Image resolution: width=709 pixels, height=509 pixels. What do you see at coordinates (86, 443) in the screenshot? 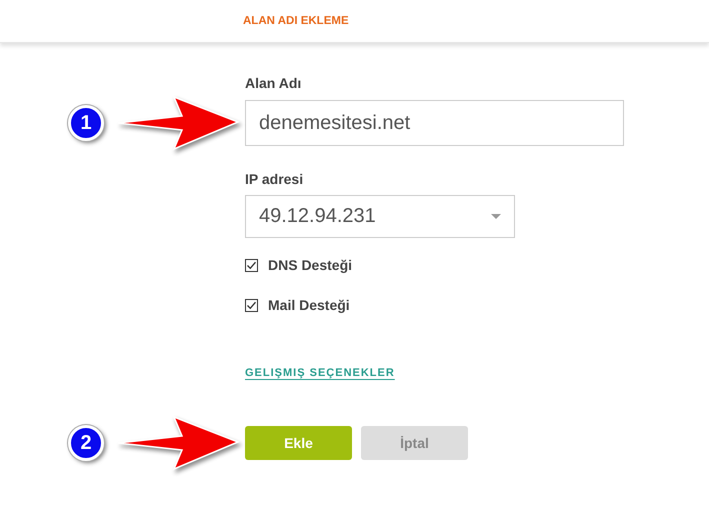
I see `callout-badge: 2` at bounding box center [86, 443].